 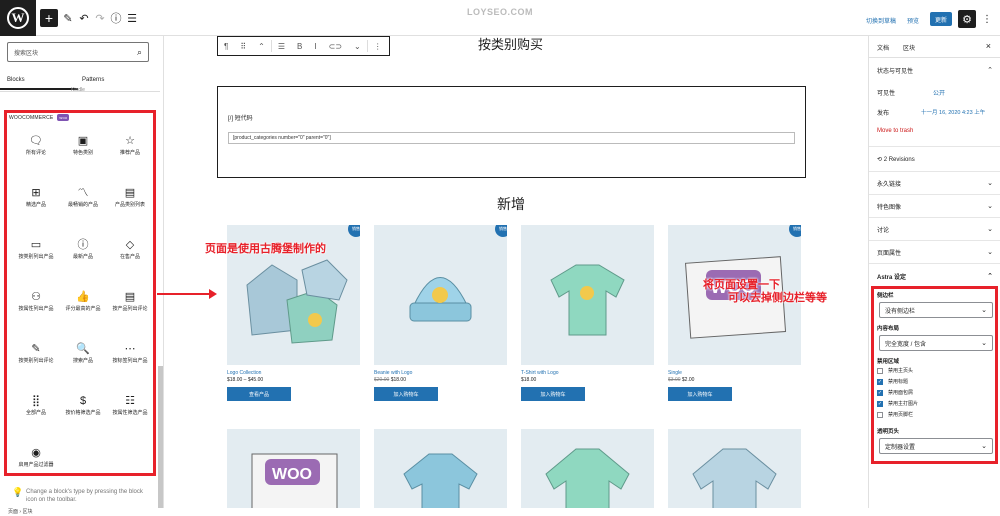 What do you see at coordinates (909, 47) in the screenshot?
I see `tab-block: 区块` at bounding box center [909, 47].